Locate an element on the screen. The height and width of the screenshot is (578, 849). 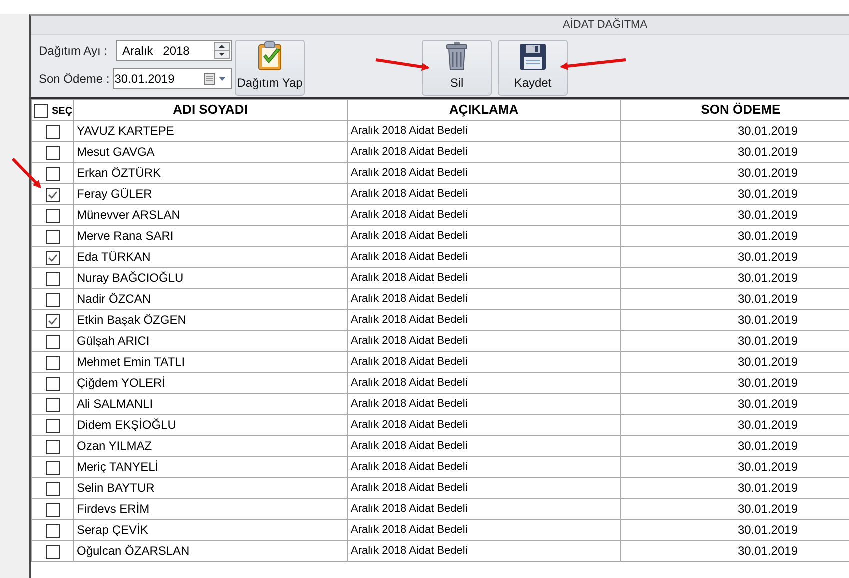
date-field: 30.01.2019 is located at coordinates (172, 78).